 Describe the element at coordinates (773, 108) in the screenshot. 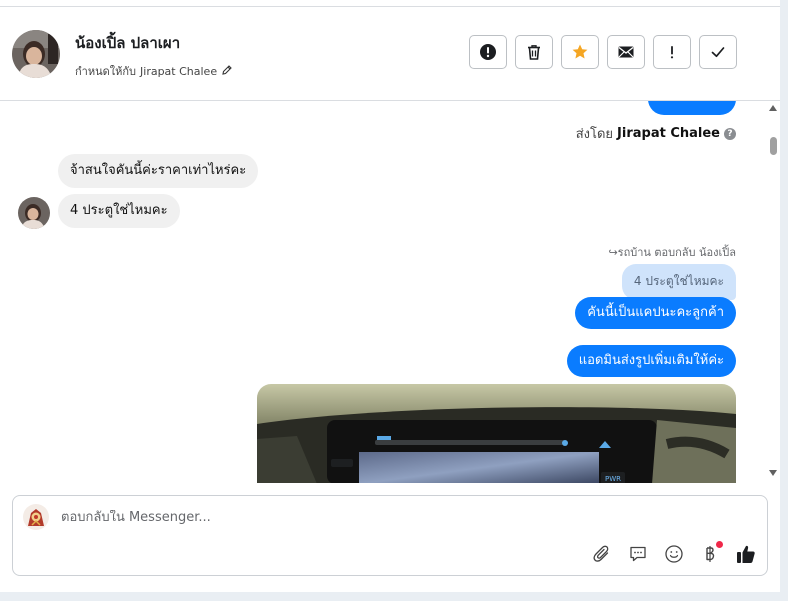

I see `scroll-up-arrow-icon` at that location.